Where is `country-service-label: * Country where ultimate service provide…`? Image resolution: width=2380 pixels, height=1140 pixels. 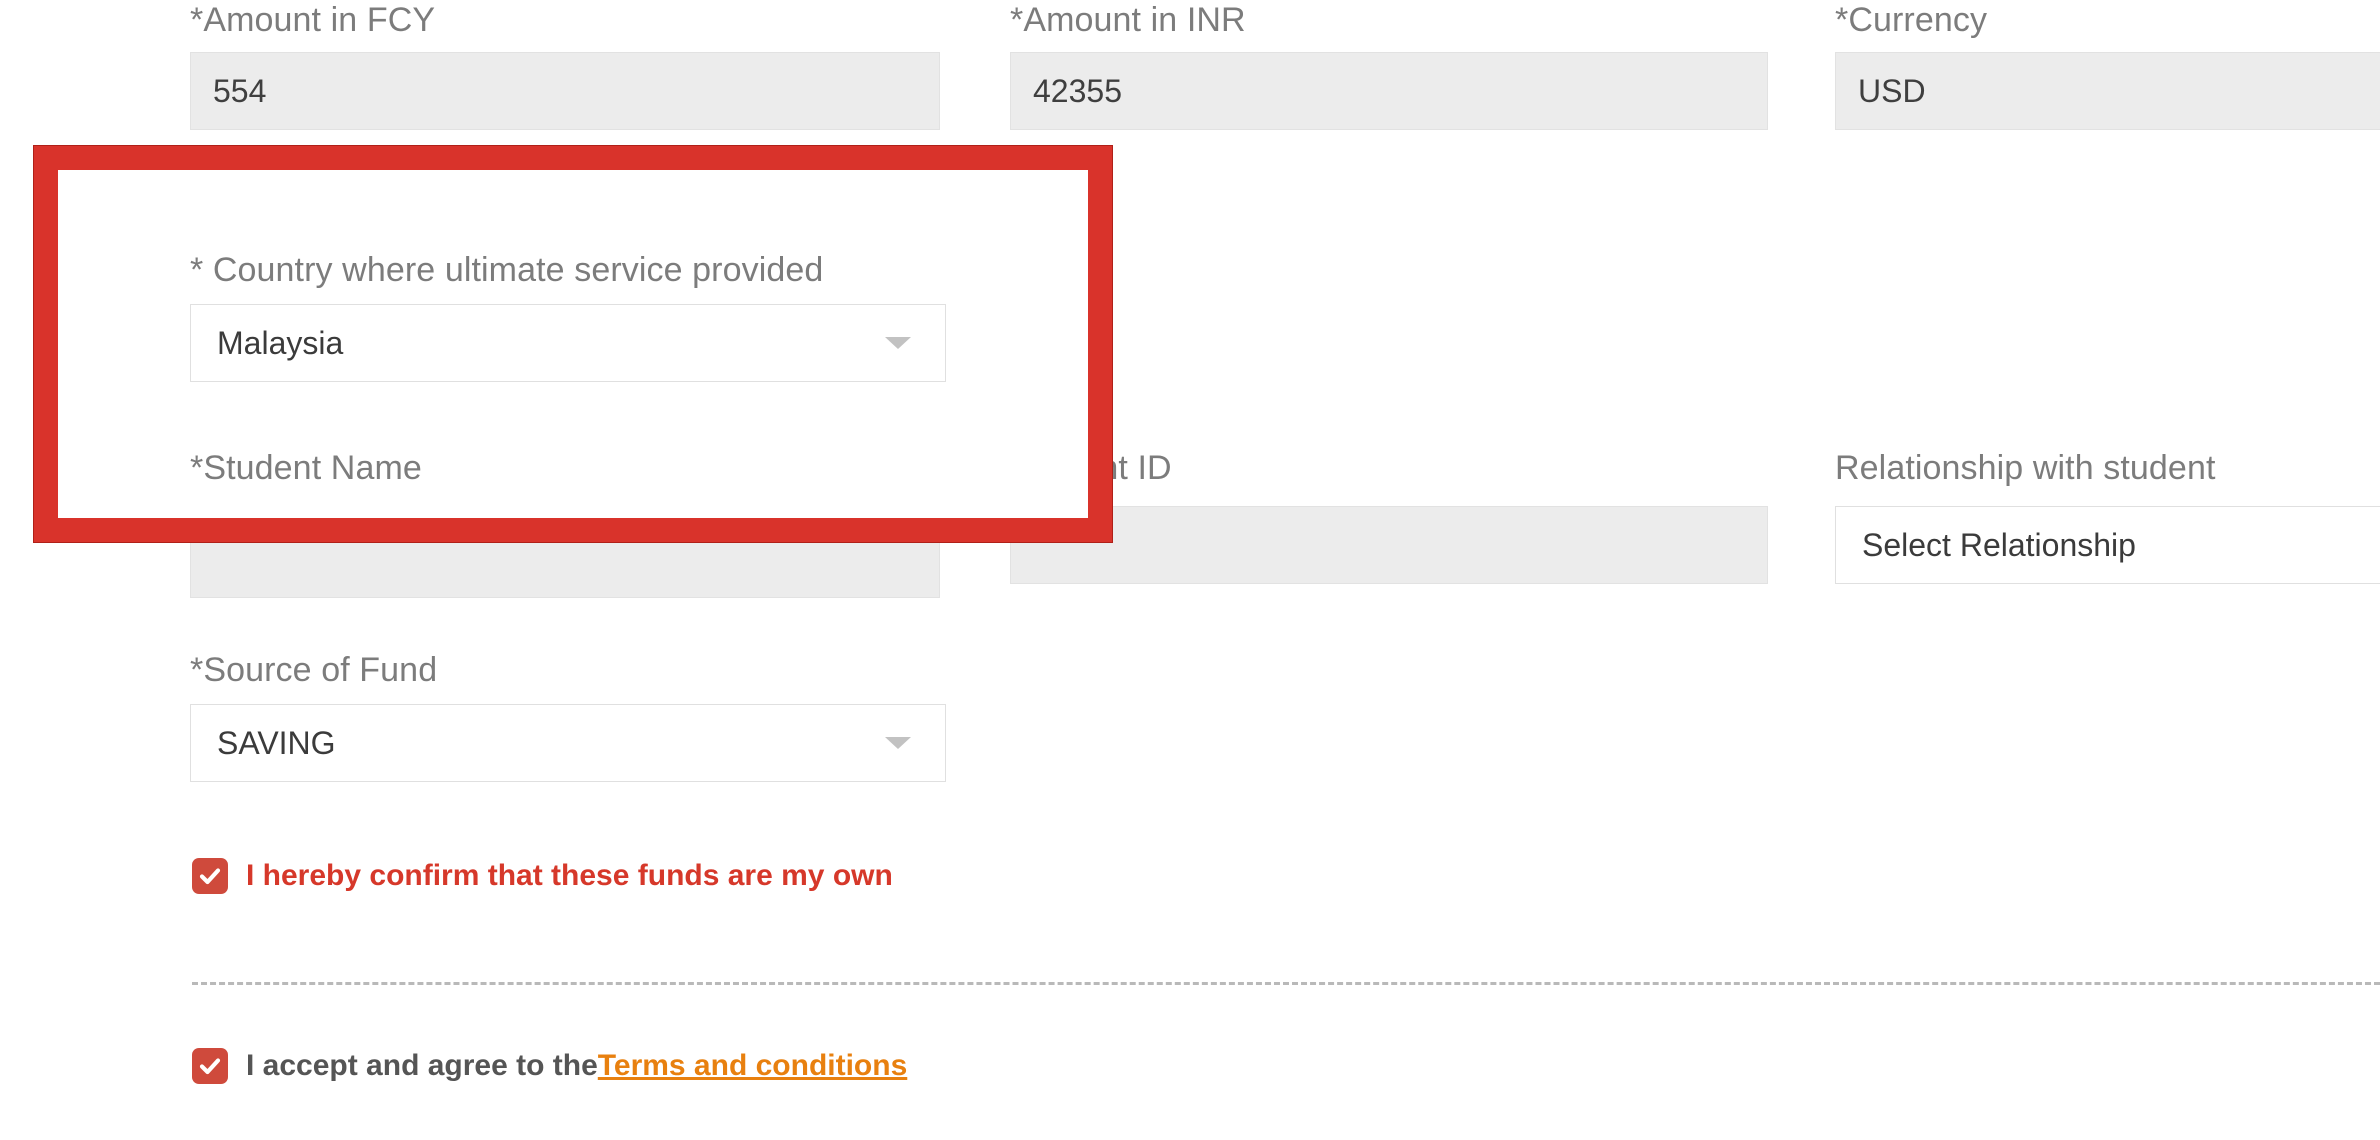
country-service-label: * Country where ultimate service provide… is located at coordinates (507, 270).